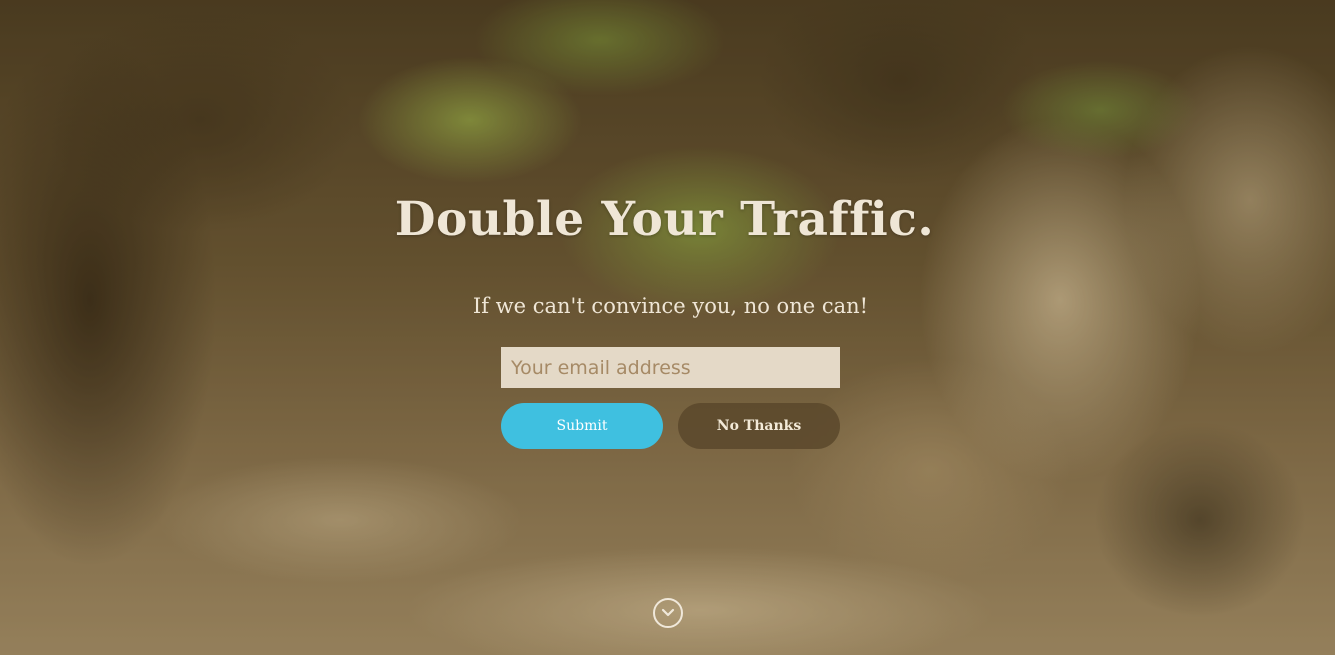  I want to click on submit-button: Submit, so click(582, 426).